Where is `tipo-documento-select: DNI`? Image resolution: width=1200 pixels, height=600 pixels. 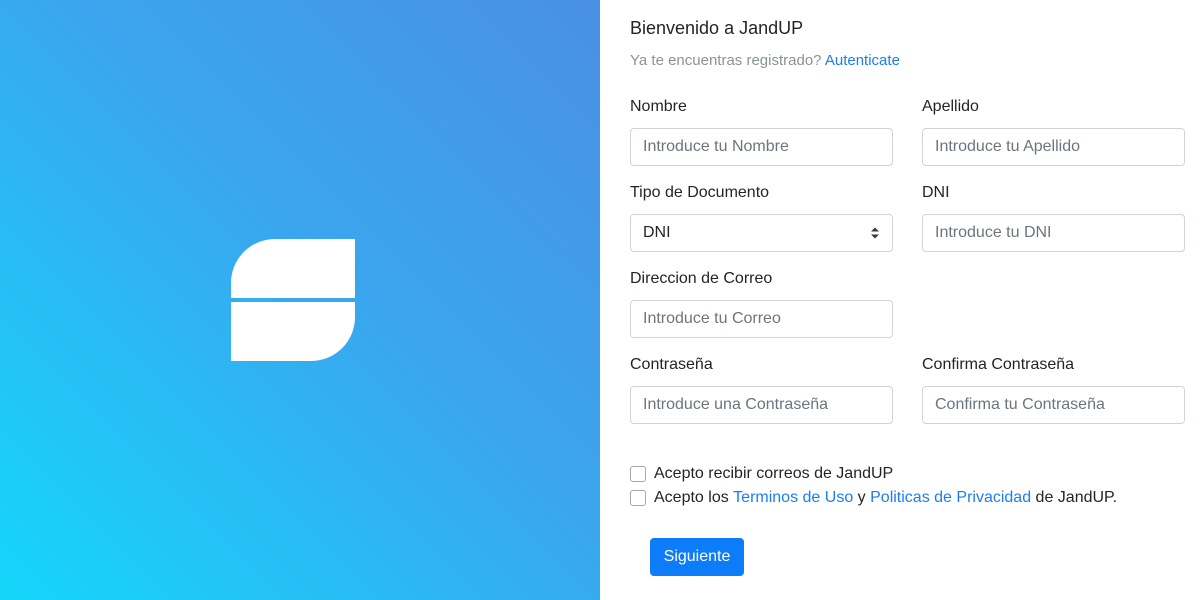 tipo-documento-select: DNI is located at coordinates (761, 233).